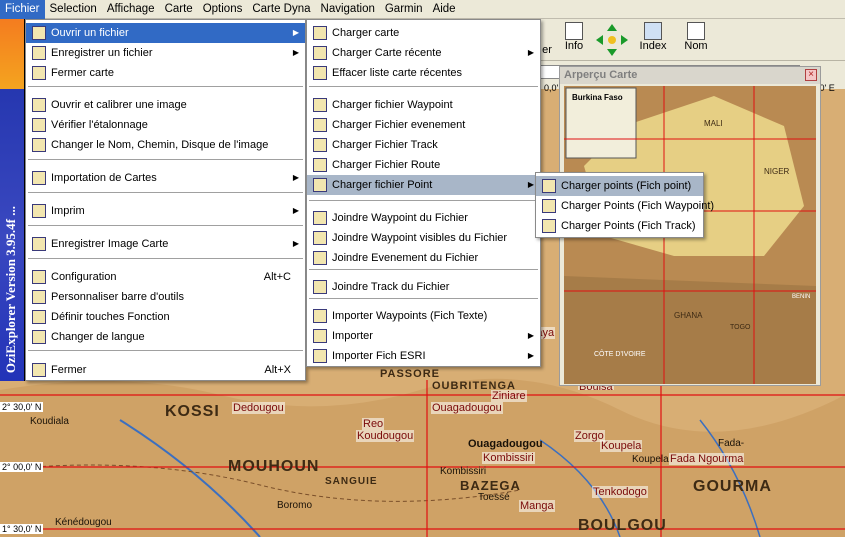 The image size is (845, 537). I want to click on ouvrir-menu-item: Joindre Waypoint du Fichier, so click(423, 218).